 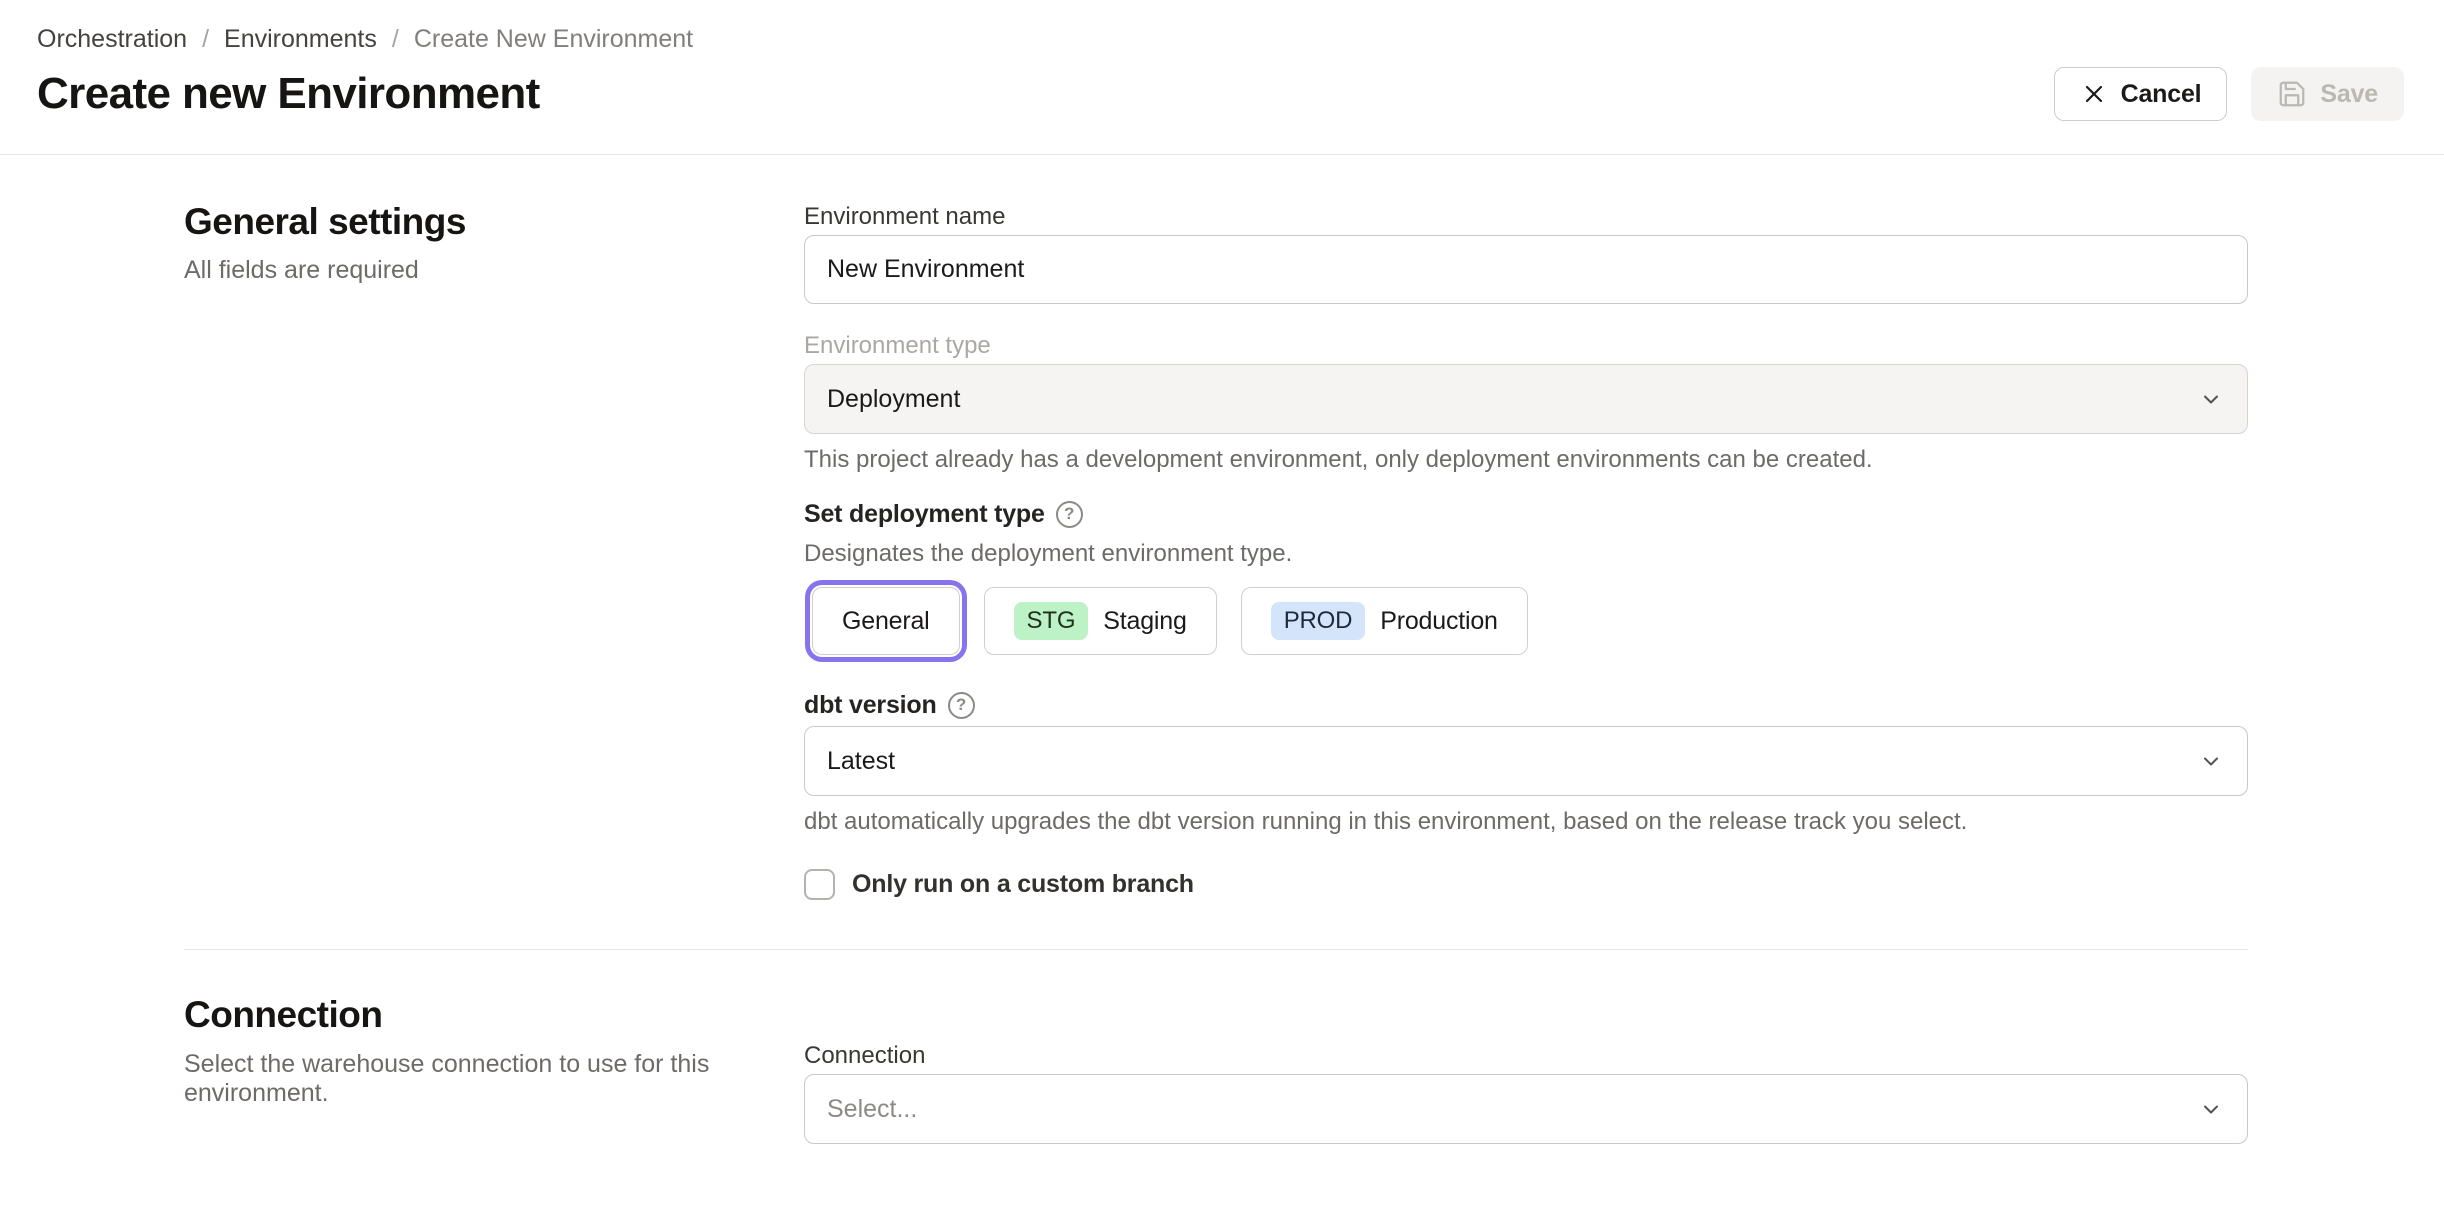 I want to click on deployment-type-staging-label: Staging, so click(x=1145, y=620).